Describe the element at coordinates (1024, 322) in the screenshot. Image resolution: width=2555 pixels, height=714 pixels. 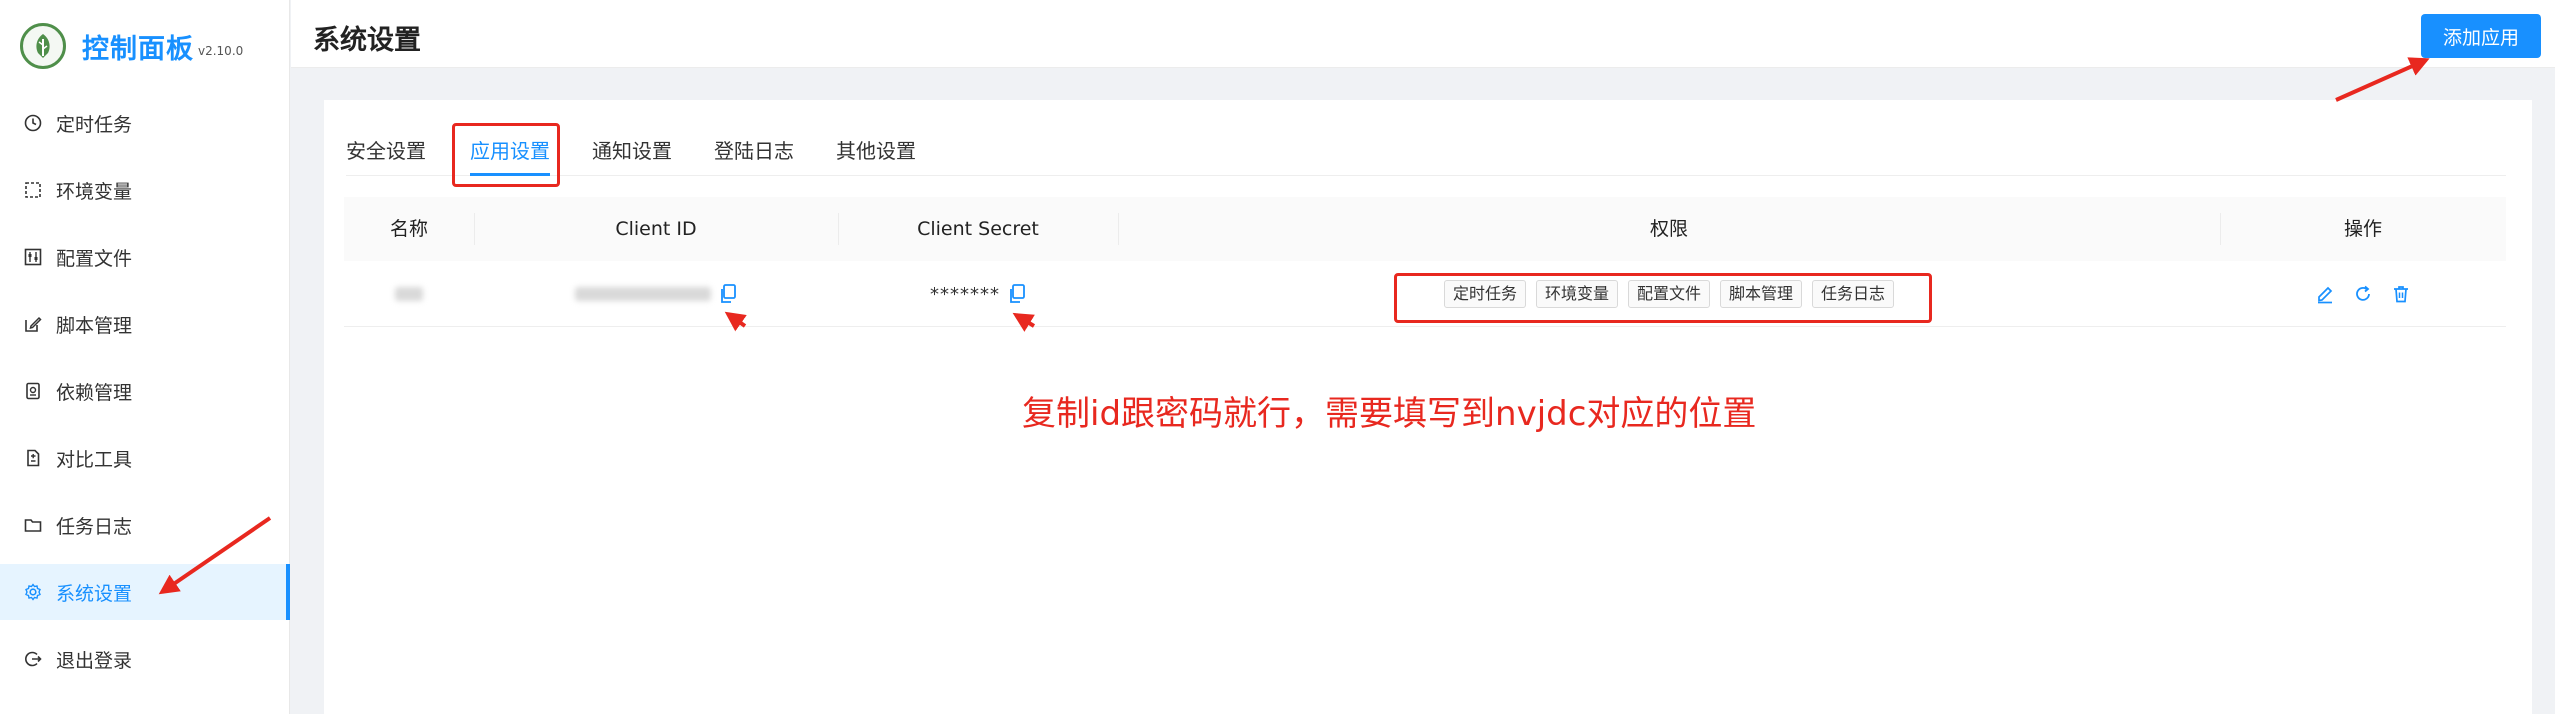
I see `arrow-to-copy-secret` at that location.